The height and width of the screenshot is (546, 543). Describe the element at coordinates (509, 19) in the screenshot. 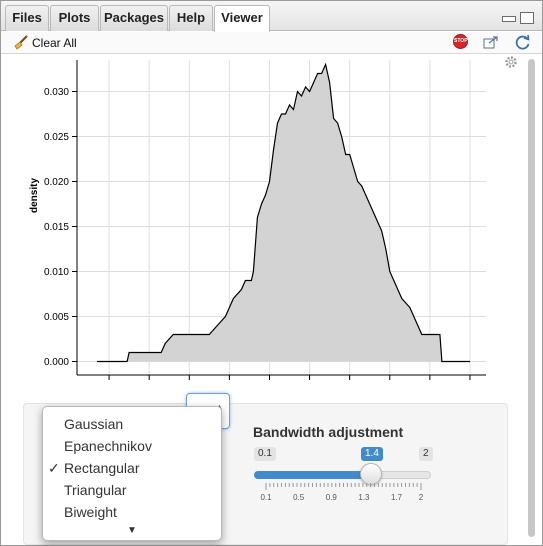

I see `minimize-icon` at that location.